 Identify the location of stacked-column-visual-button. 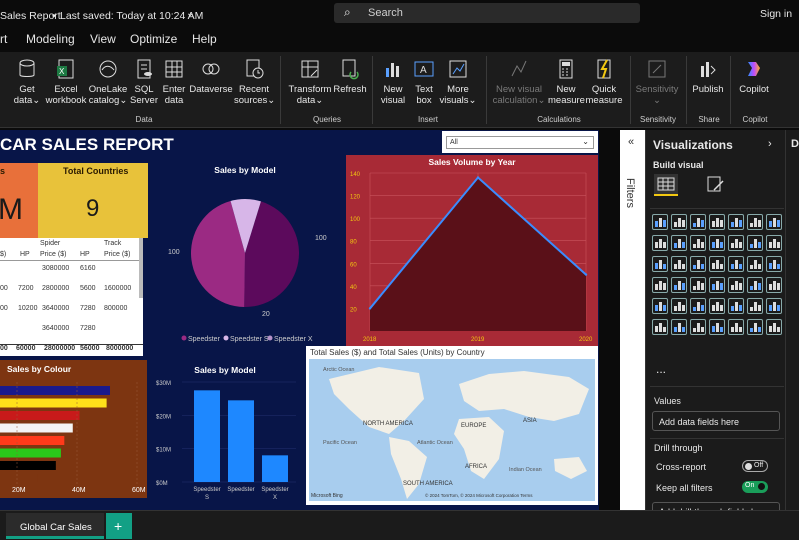
(679, 222).